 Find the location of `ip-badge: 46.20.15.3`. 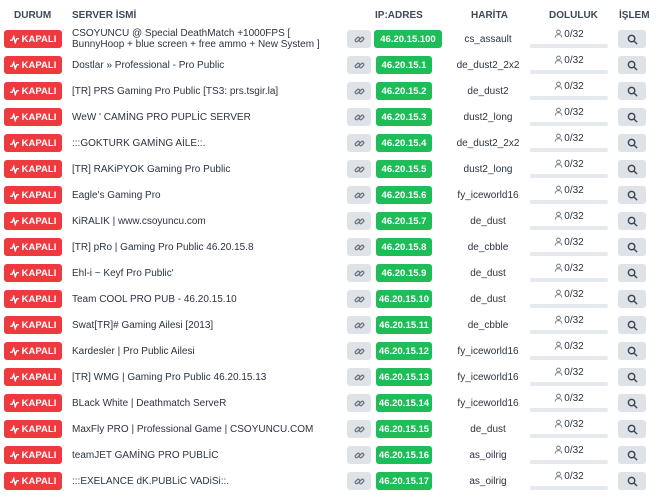

ip-badge: 46.20.15.3 is located at coordinates (404, 117).